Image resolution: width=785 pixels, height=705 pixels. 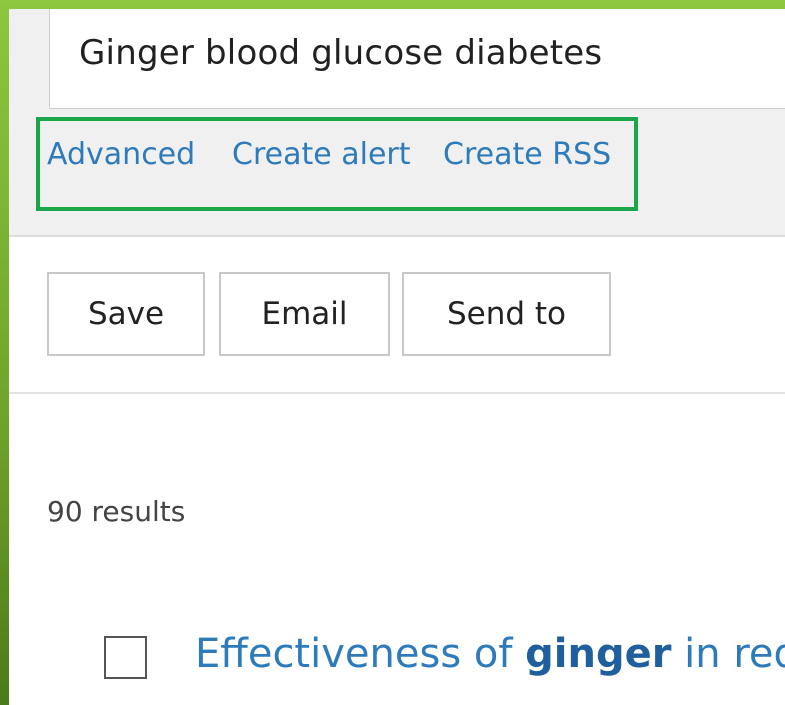 I want to click on result-title-suffix: in redu, so click(x=734, y=654).